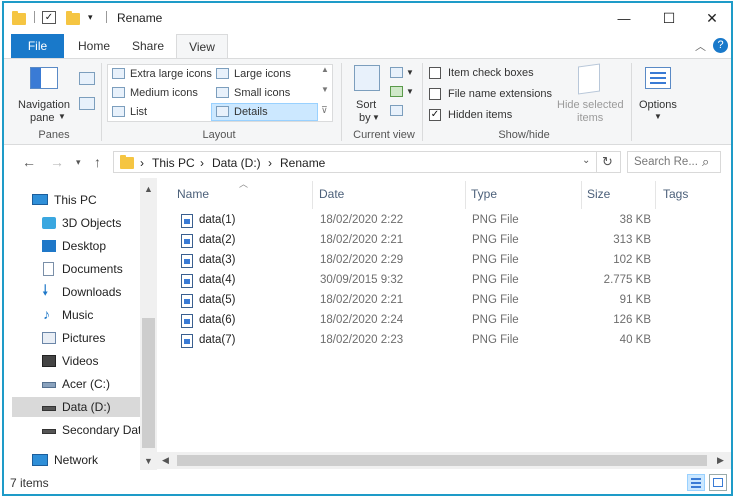 Image resolution: width=737 pixels, height=500 pixels. What do you see at coordinates (97, 162) in the screenshot?
I see `up-arrow-icon: ↑` at bounding box center [97, 162].